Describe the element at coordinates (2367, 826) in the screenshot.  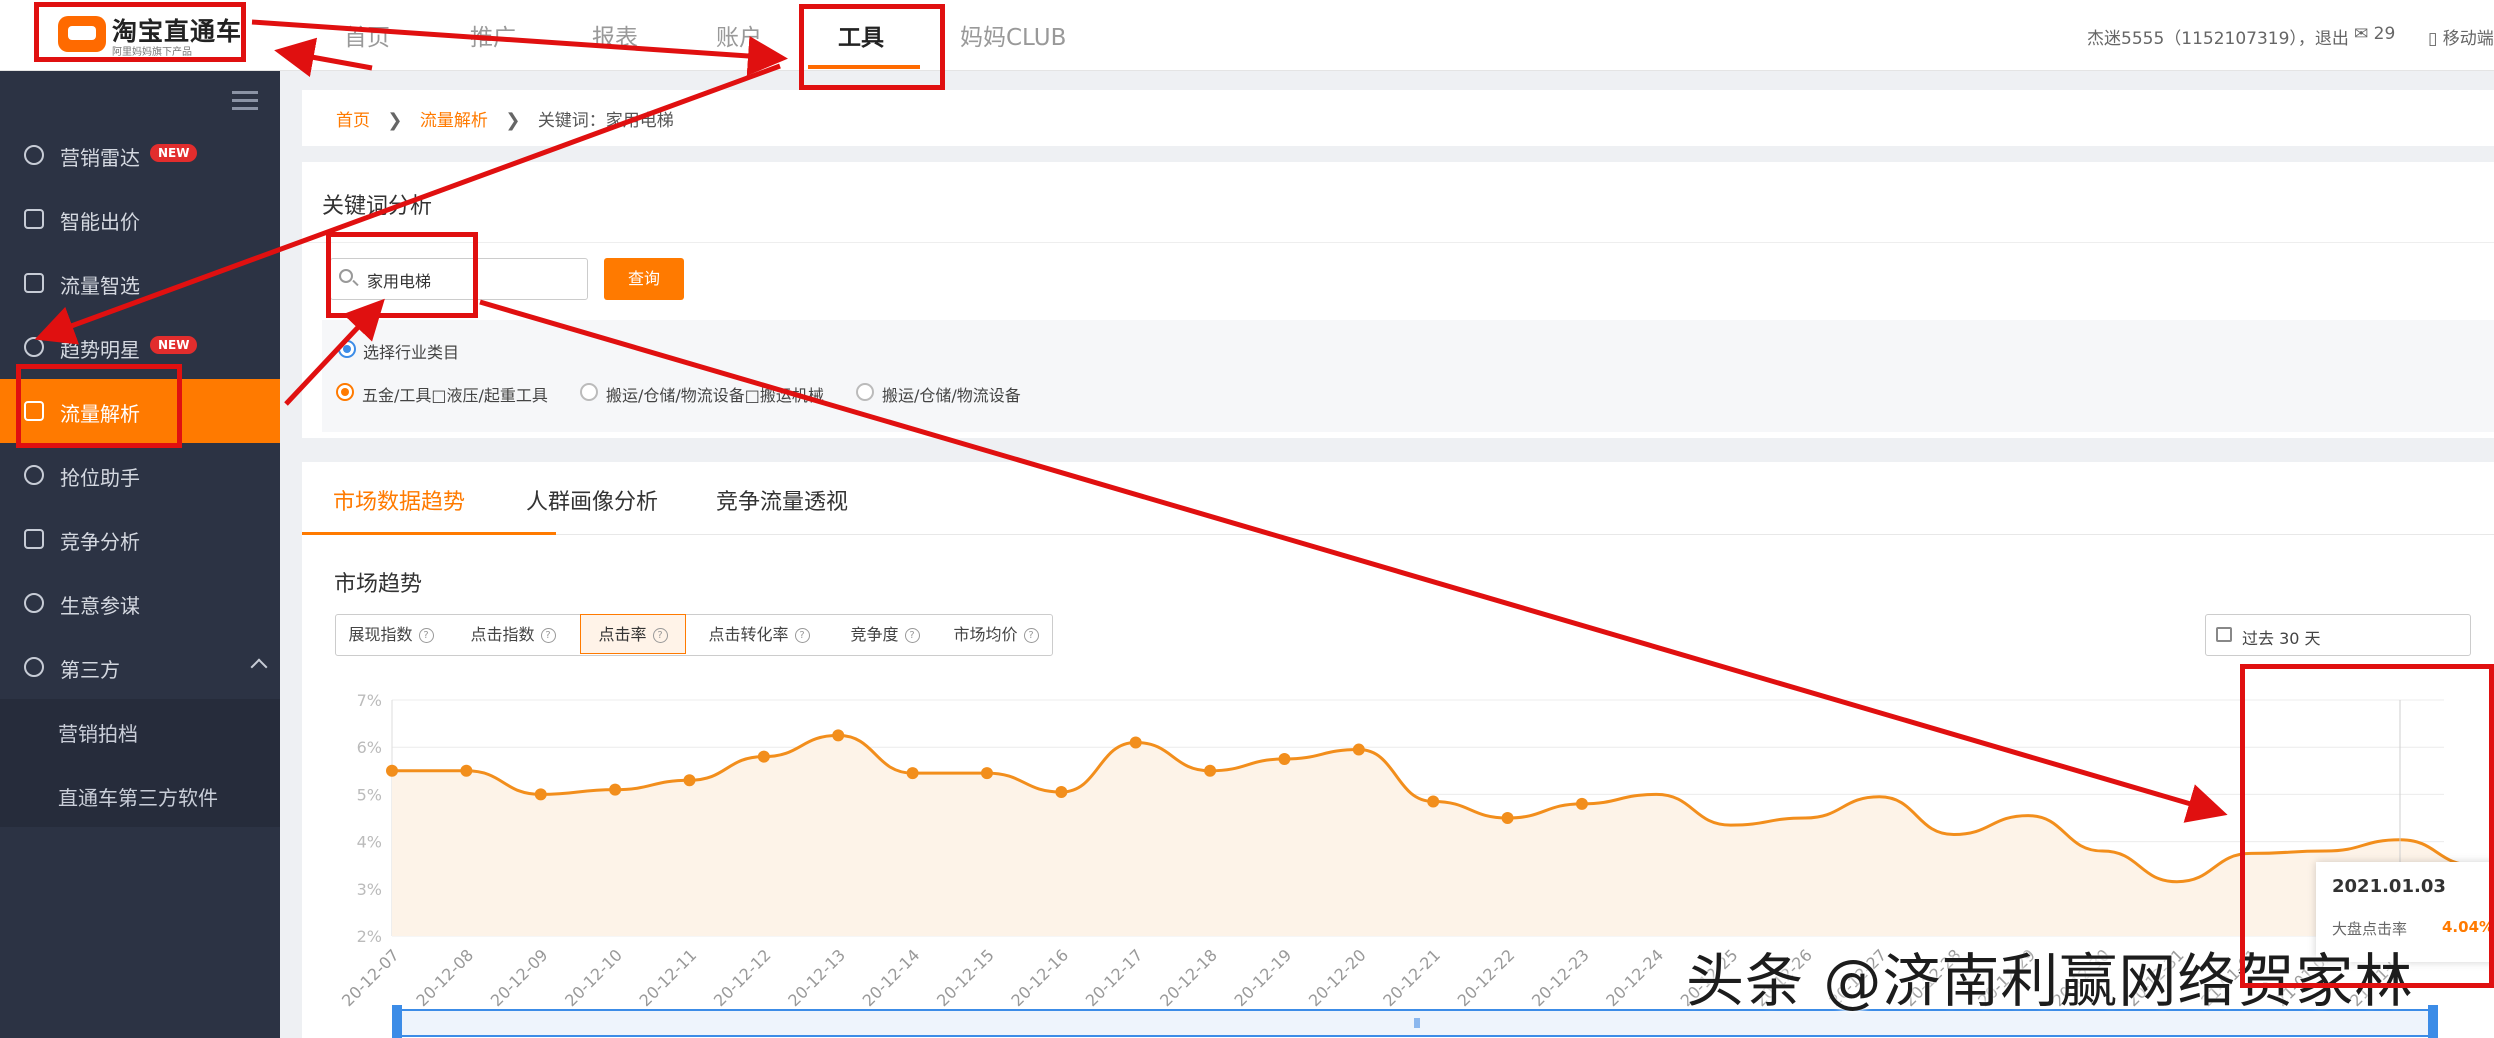
I see `annotation-box-tooltip` at that location.